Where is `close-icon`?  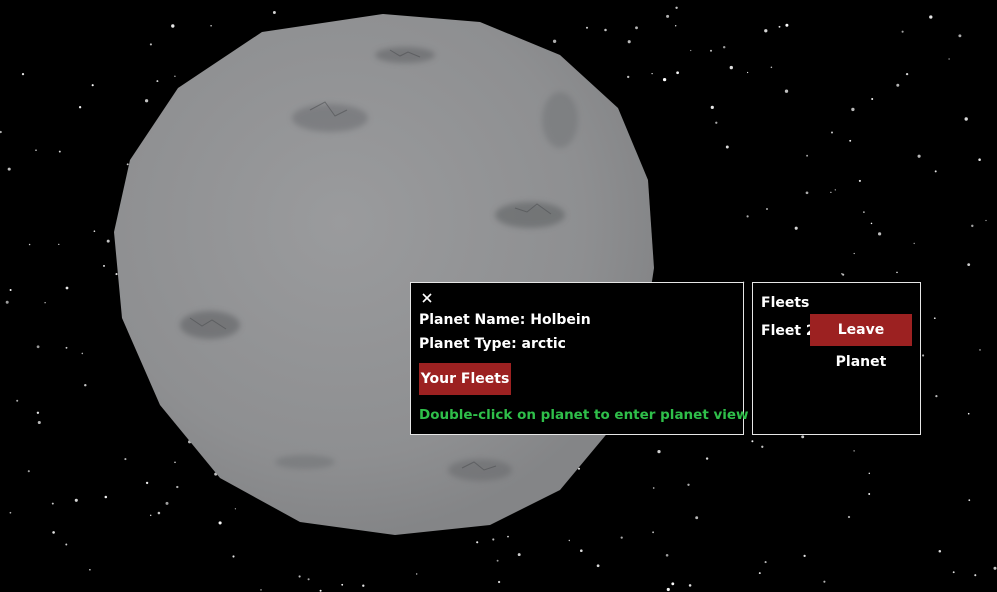
close-icon is located at coordinates (427, 298).